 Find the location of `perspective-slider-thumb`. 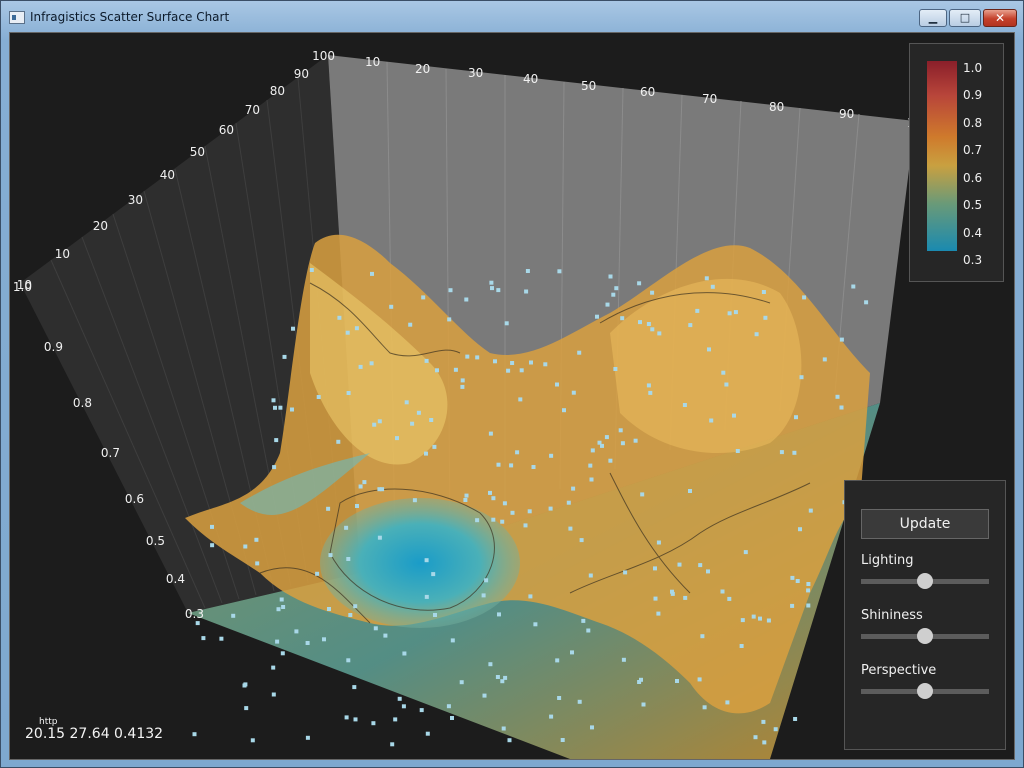

perspective-slider-thumb is located at coordinates (925, 691).